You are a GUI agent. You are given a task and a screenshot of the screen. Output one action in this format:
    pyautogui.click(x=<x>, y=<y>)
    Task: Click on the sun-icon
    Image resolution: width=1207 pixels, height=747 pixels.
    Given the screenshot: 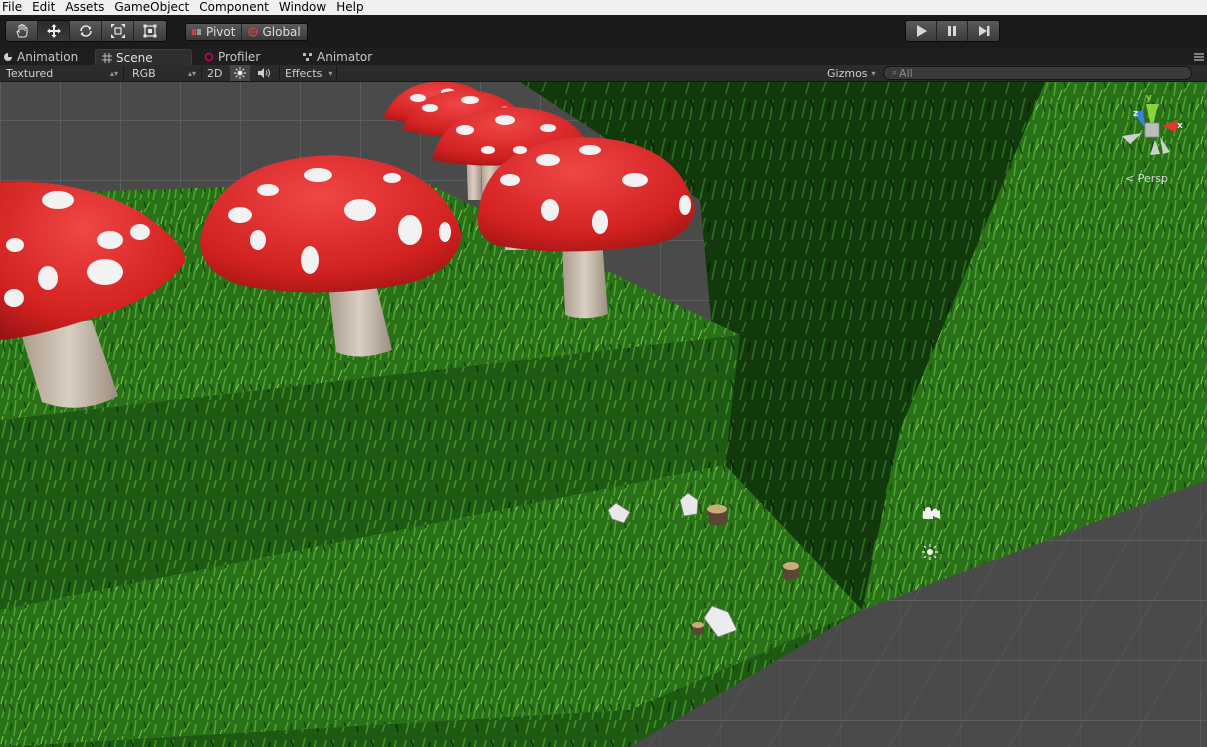 What is the action you would take?
    pyautogui.click(x=240, y=73)
    